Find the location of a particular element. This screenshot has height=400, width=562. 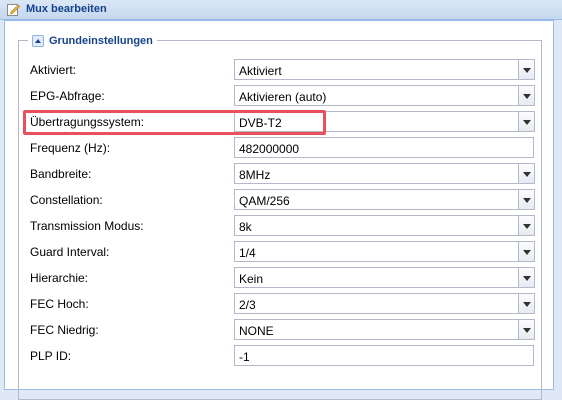

constellation-select: QAM/256 is located at coordinates (384, 199).